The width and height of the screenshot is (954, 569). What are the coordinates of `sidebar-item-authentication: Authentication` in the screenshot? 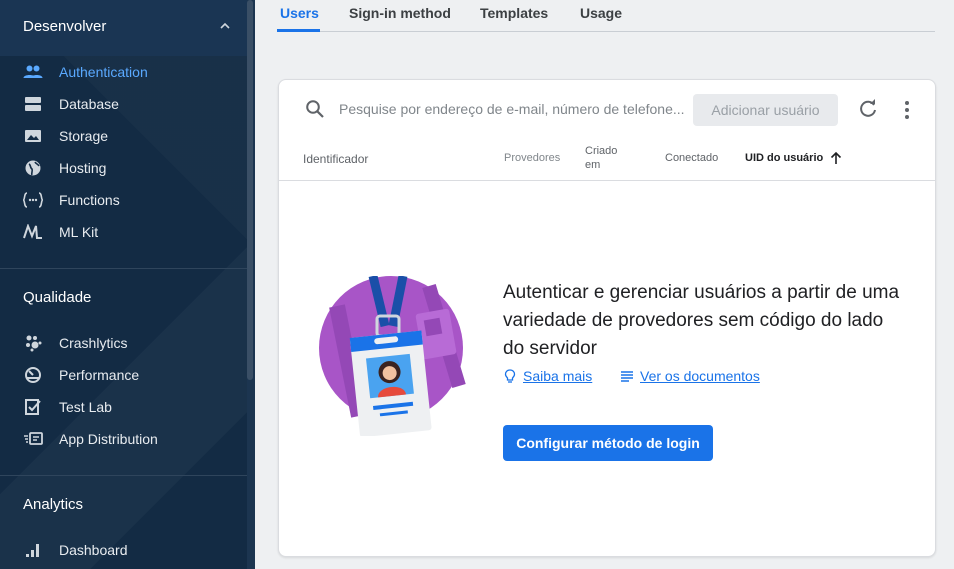 It's located at (123, 72).